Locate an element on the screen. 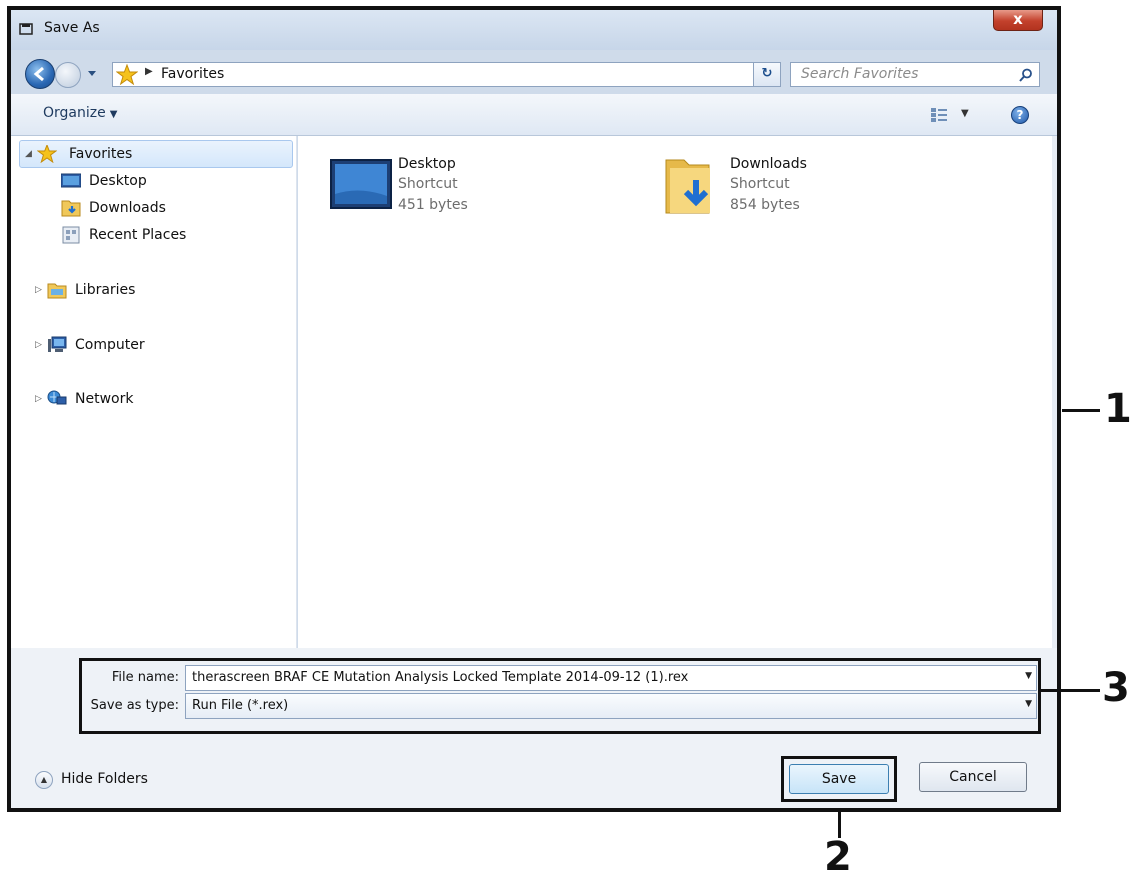 This screenshot has width=1135, height=882. back-arrow-icon is located at coordinates (38, 74).